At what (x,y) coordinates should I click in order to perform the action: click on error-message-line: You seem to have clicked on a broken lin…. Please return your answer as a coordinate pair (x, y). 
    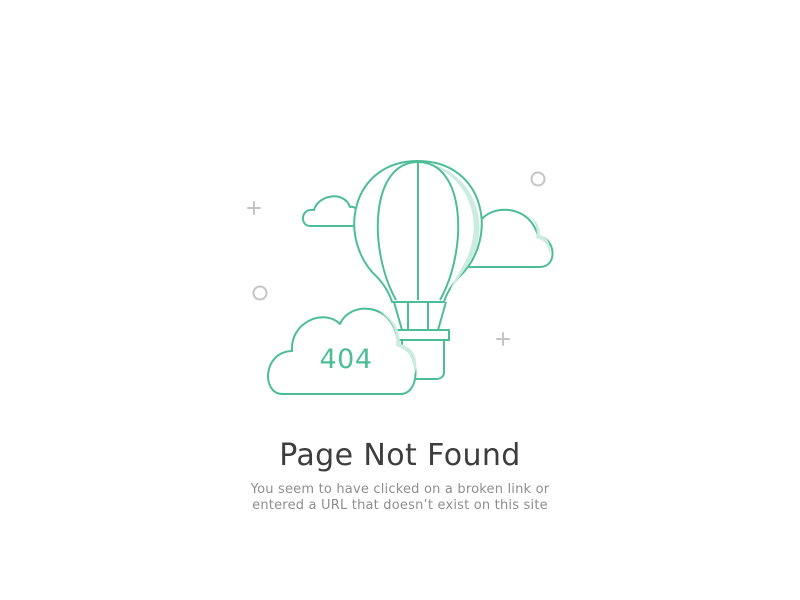
    Looking at the image, I should click on (400, 489).